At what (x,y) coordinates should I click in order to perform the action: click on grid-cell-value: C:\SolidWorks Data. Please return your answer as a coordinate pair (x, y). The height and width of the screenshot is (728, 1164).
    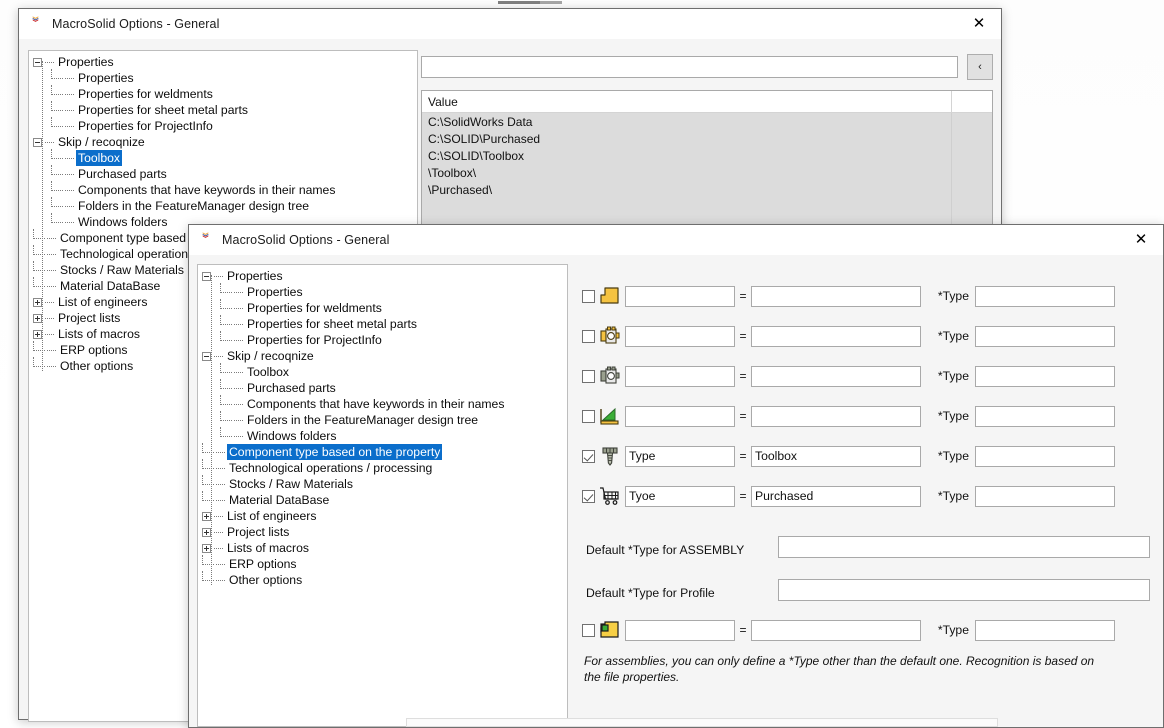
    Looking at the image, I should click on (687, 121).